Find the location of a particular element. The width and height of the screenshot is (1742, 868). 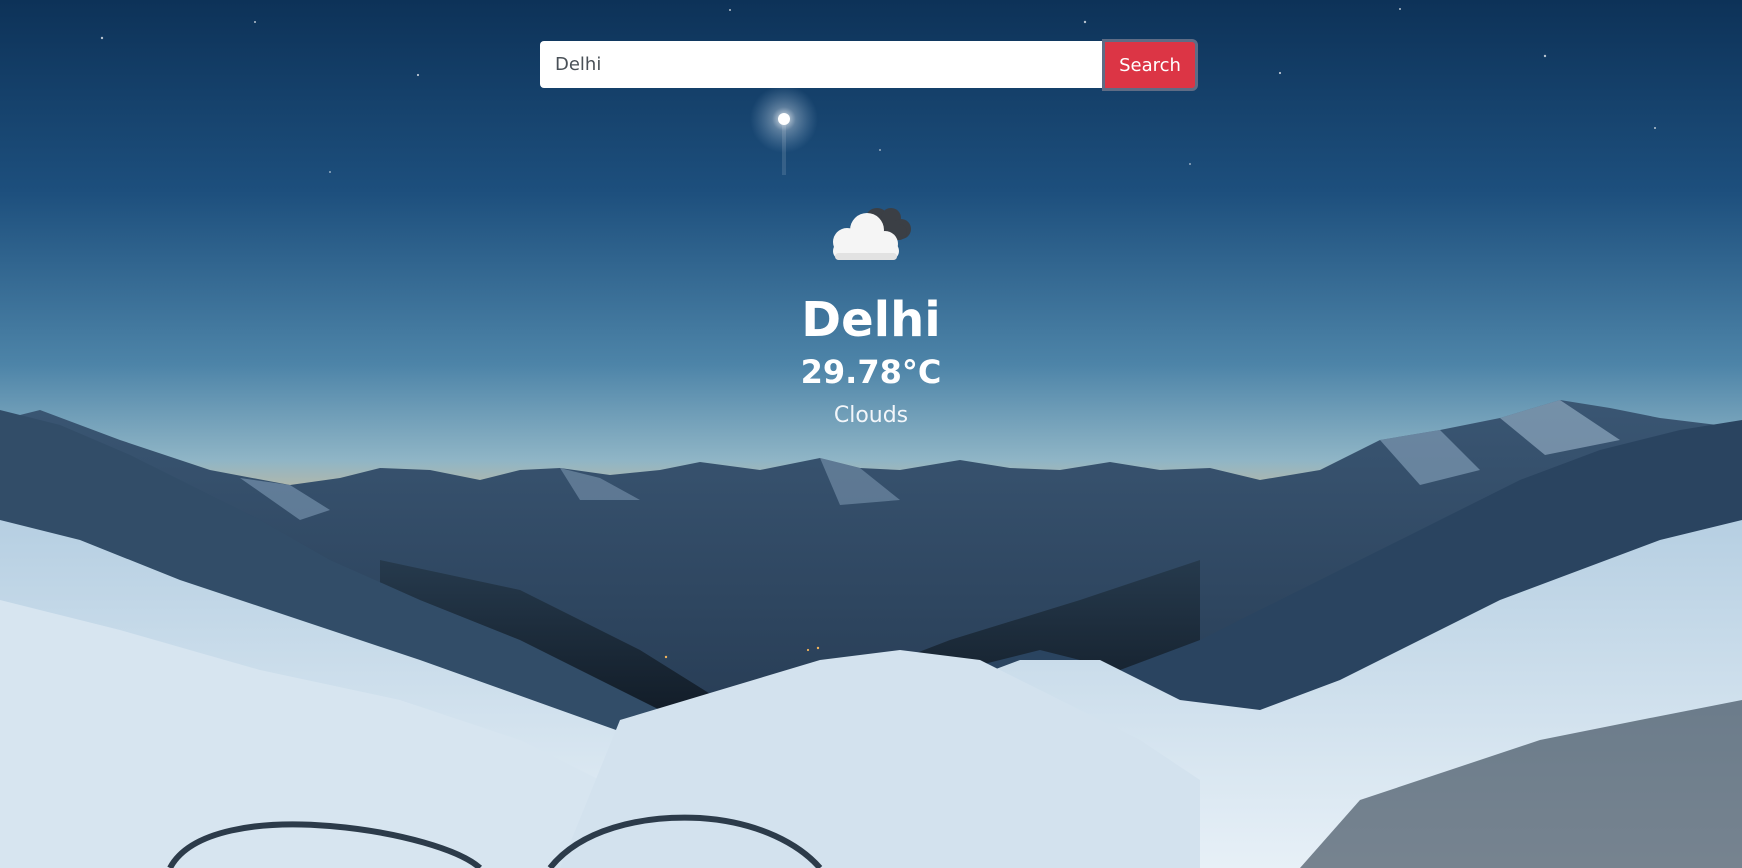

temperature: 29.78°C is located at coordinates (871, 372).